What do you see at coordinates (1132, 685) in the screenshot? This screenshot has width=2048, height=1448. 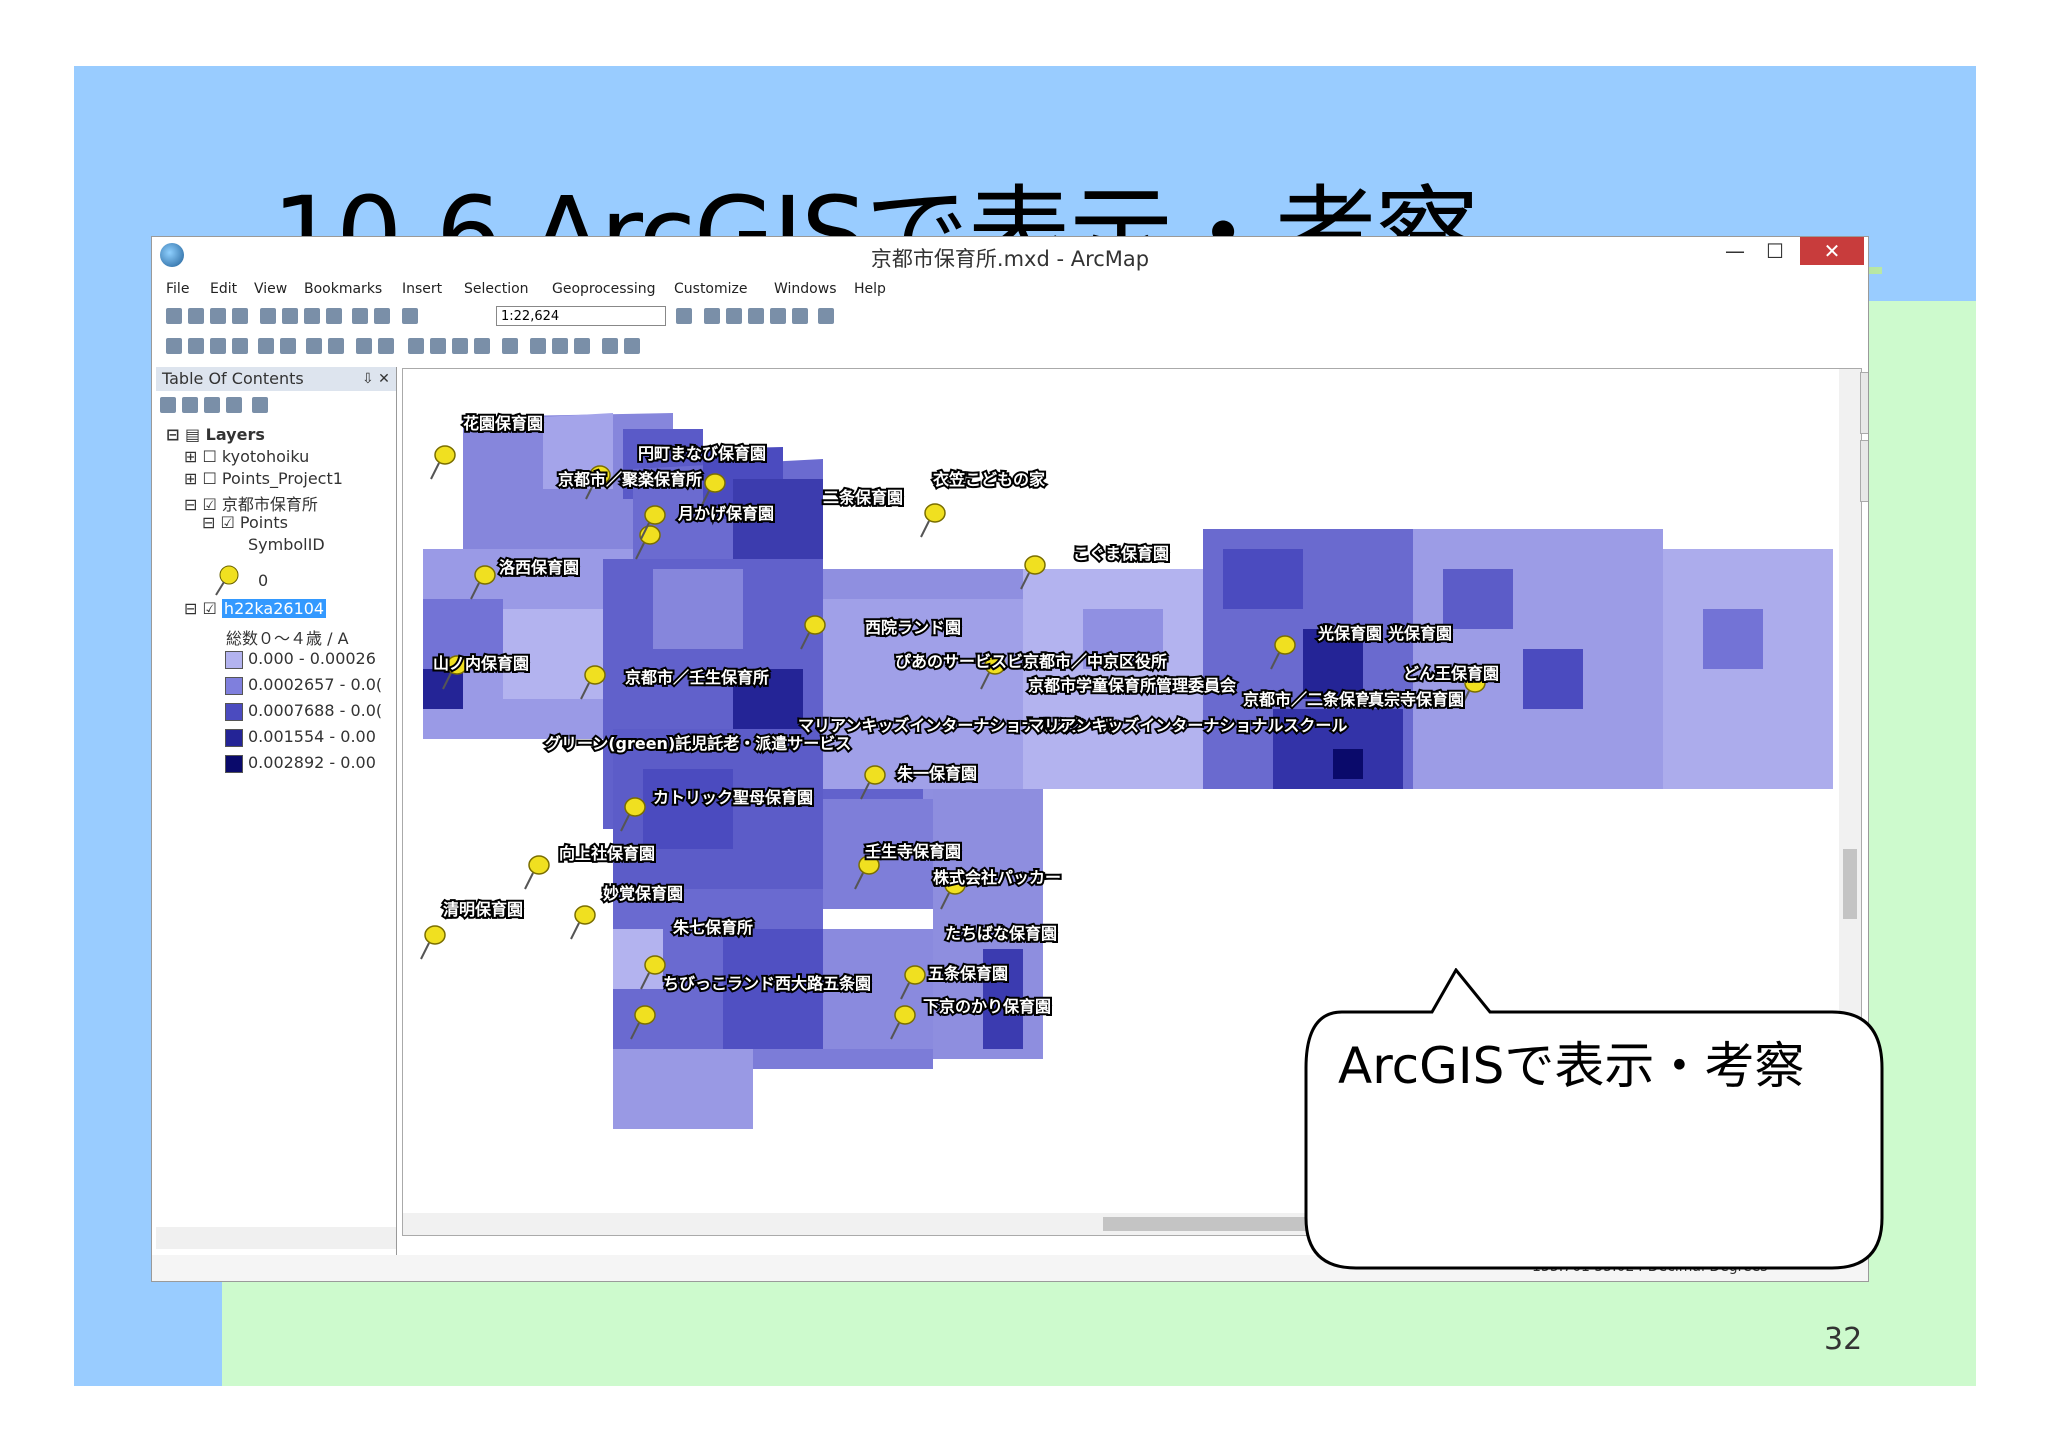 I see `map-label: 京都市学童保育所管理委員会` at bounding box center [1132, 685].